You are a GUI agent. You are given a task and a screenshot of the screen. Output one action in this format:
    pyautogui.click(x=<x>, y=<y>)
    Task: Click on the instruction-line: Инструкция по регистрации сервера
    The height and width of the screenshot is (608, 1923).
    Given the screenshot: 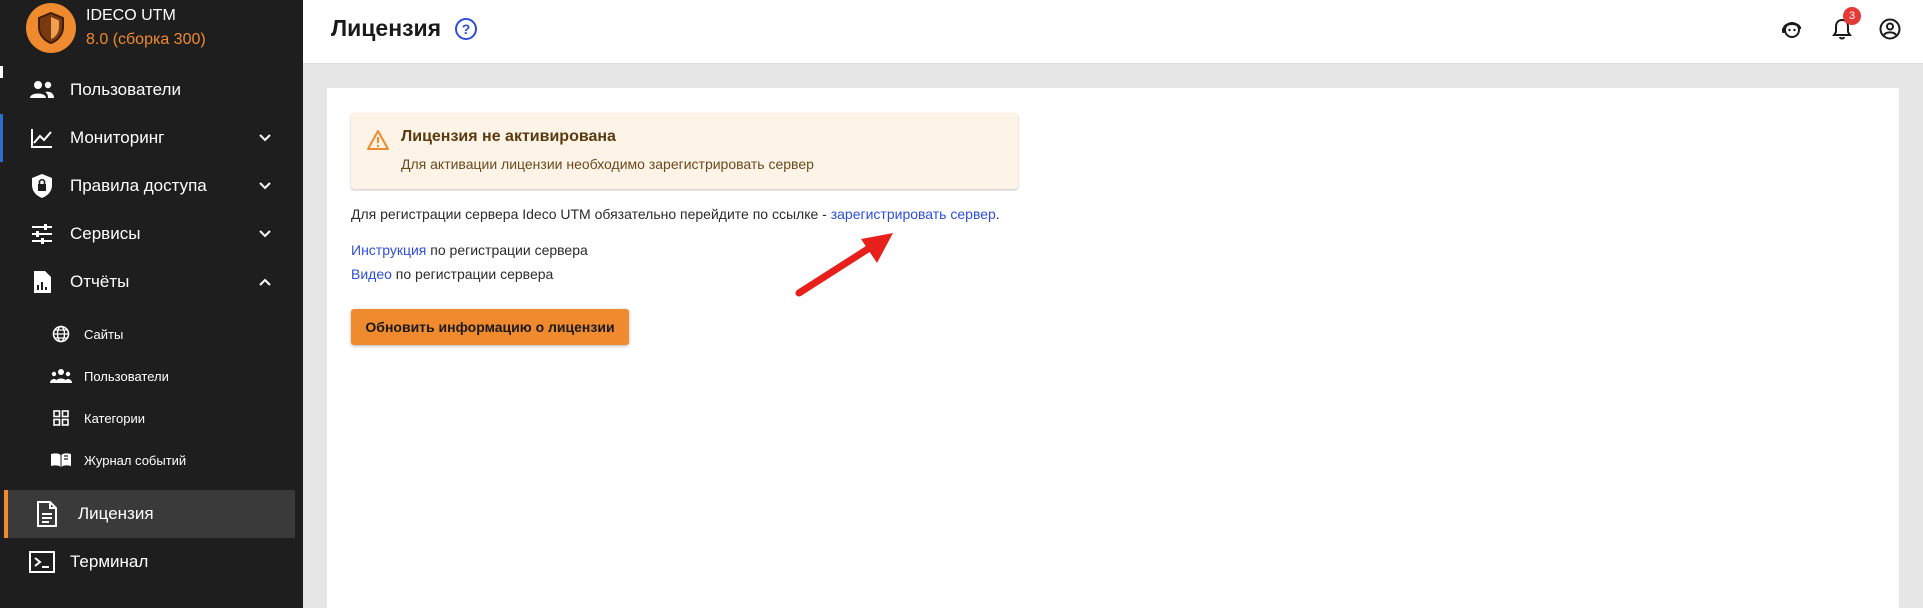 What is the action you would take?
    pyautogui.click(x=469, y=250)
    